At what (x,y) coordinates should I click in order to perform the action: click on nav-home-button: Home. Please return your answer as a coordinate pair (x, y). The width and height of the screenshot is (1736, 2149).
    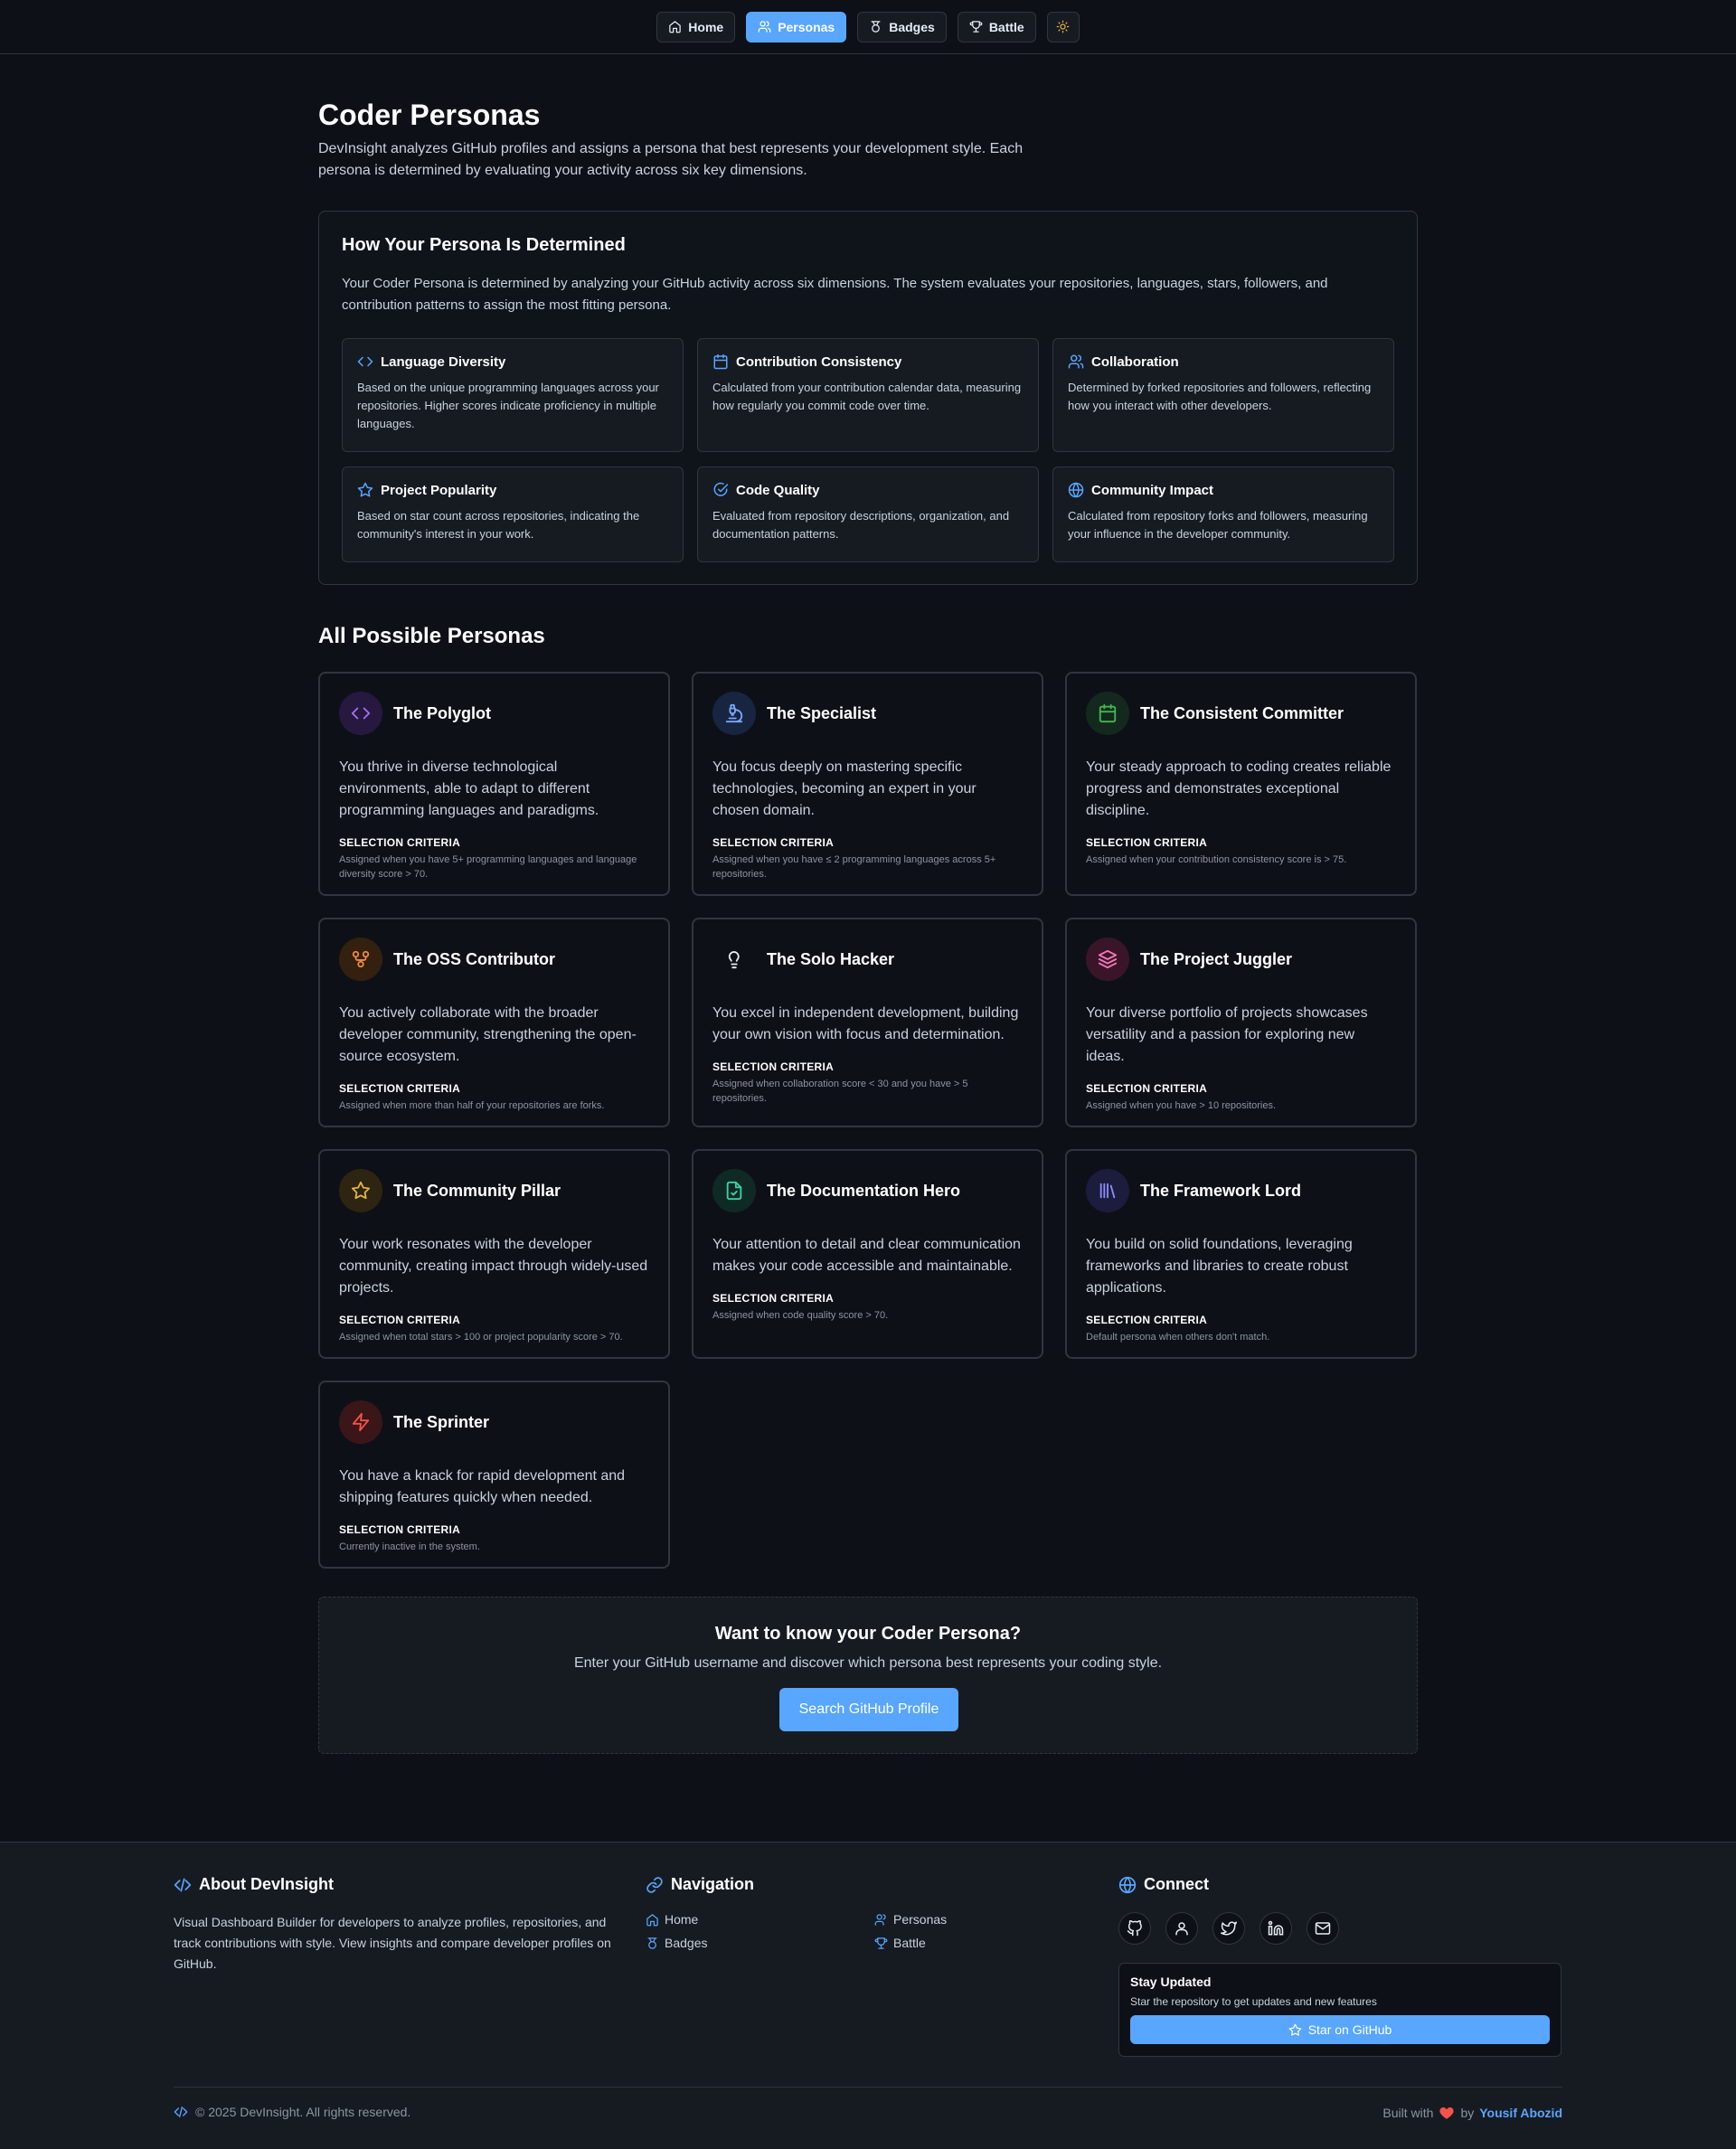
    Looking at the image, I should click on (696, 27).